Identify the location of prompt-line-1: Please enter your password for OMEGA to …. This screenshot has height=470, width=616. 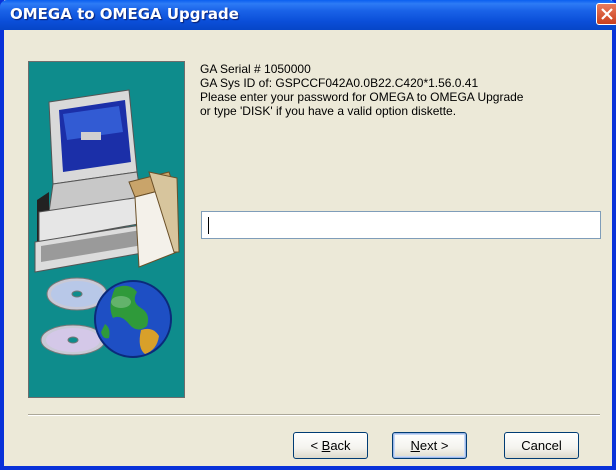
(362, 97).